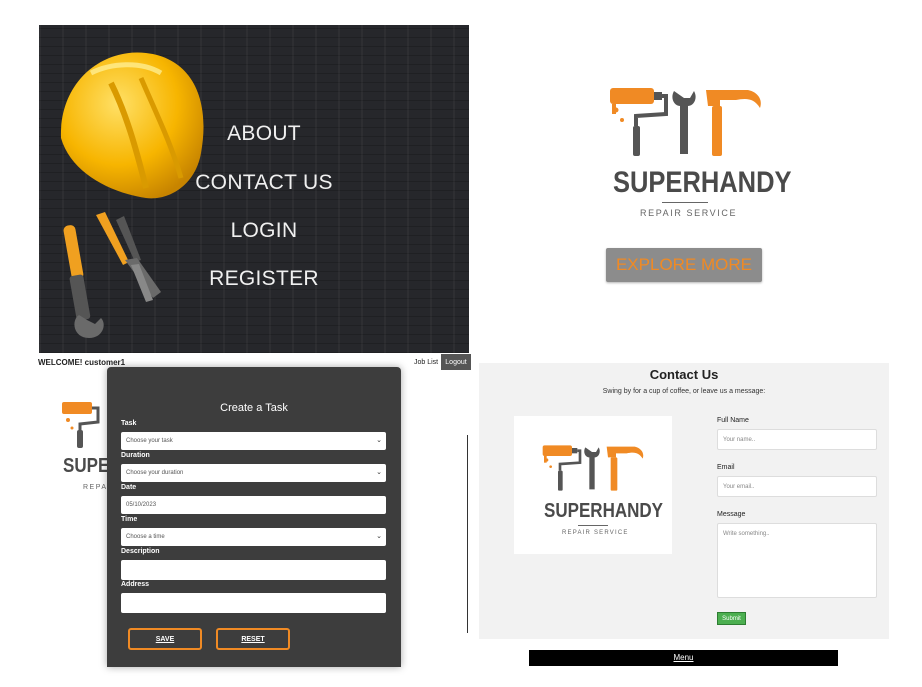 The height and width of the screenshot is (687, 922). What do you see at coordinates (456, 362) in the screenshot?
I see `logout-button: Logout` at bounding box center [456, 362].